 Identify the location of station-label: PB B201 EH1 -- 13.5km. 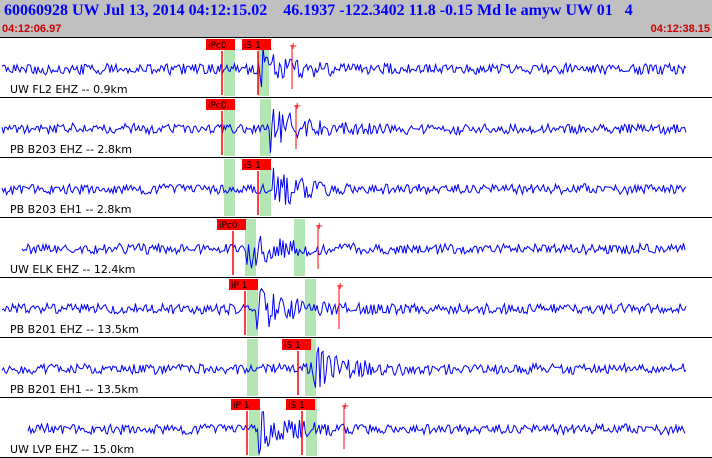
(74, 389).